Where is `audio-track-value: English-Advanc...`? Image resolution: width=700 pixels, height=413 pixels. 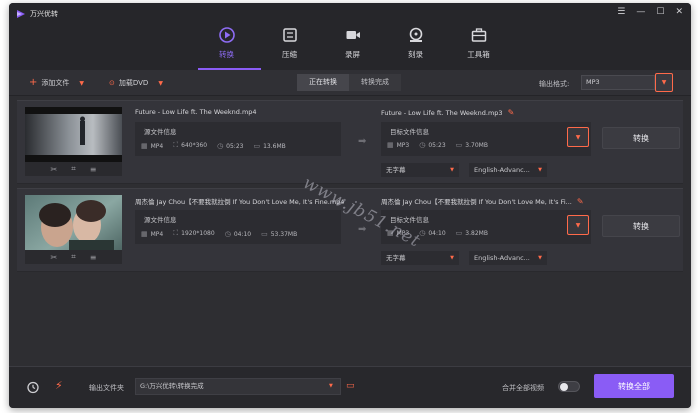 audio-track-value: English-Advanc... is located at coordinates (502, 258).